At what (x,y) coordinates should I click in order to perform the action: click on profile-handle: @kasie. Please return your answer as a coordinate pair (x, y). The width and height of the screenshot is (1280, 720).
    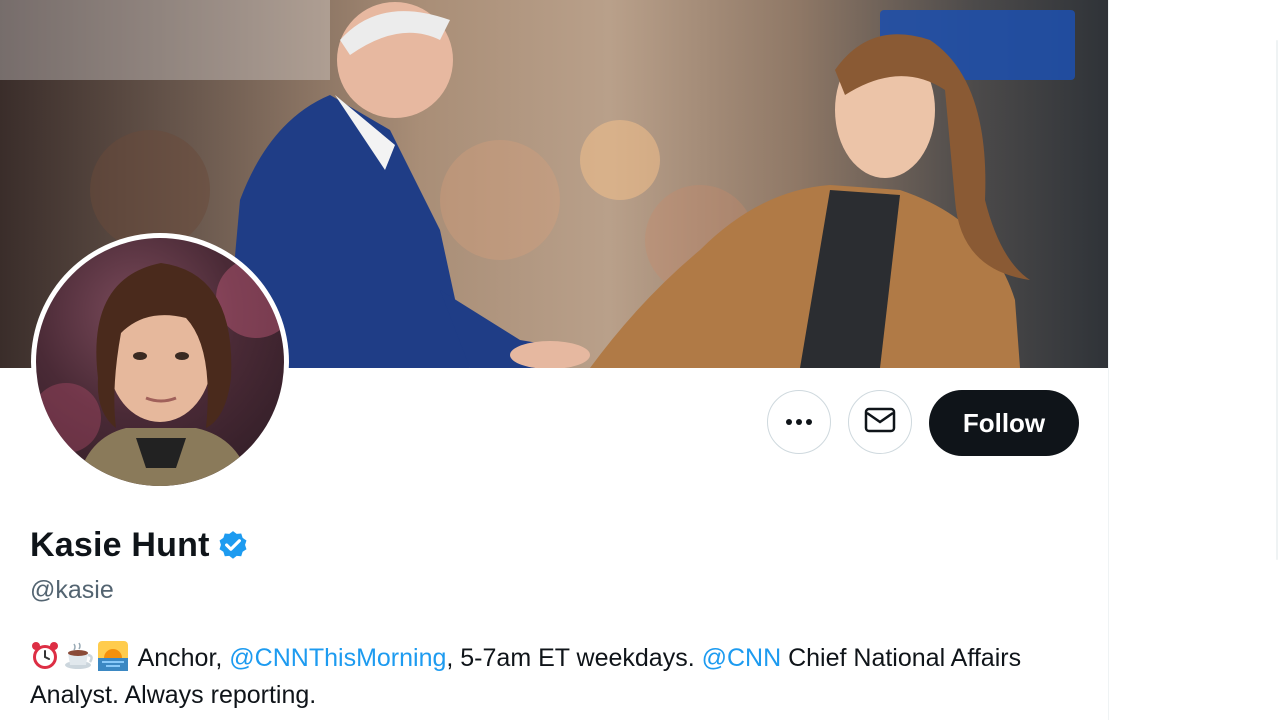
    Looking at the image, I should click on (72, 590).